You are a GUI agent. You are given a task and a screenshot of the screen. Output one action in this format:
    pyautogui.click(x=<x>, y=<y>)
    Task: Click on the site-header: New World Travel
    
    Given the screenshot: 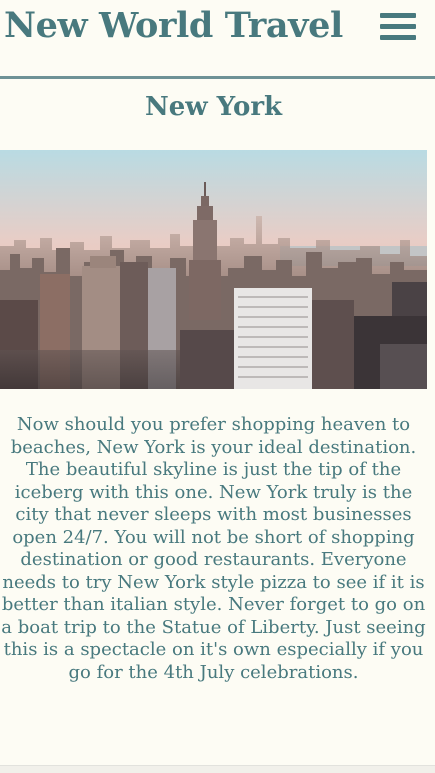 What is the action you would take?
    pyautogui.click(x=217, y=38)
    